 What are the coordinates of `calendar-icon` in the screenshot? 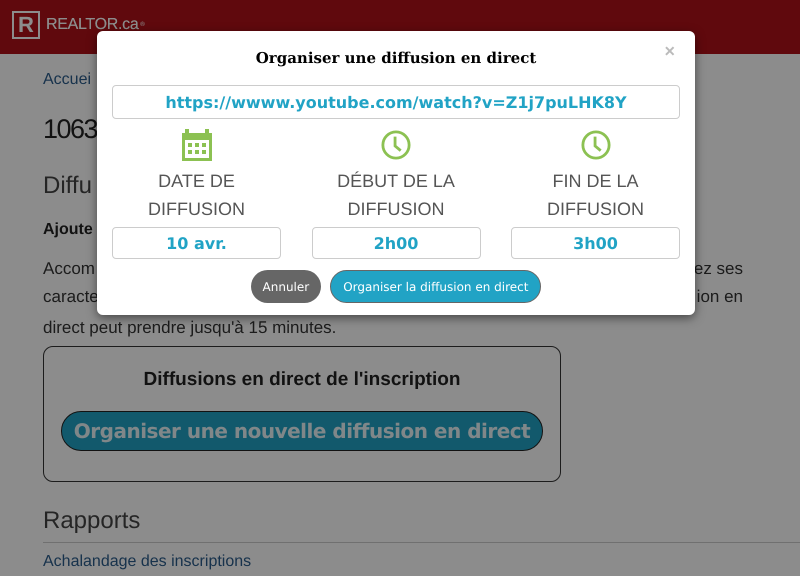 It's located at (197, 145).